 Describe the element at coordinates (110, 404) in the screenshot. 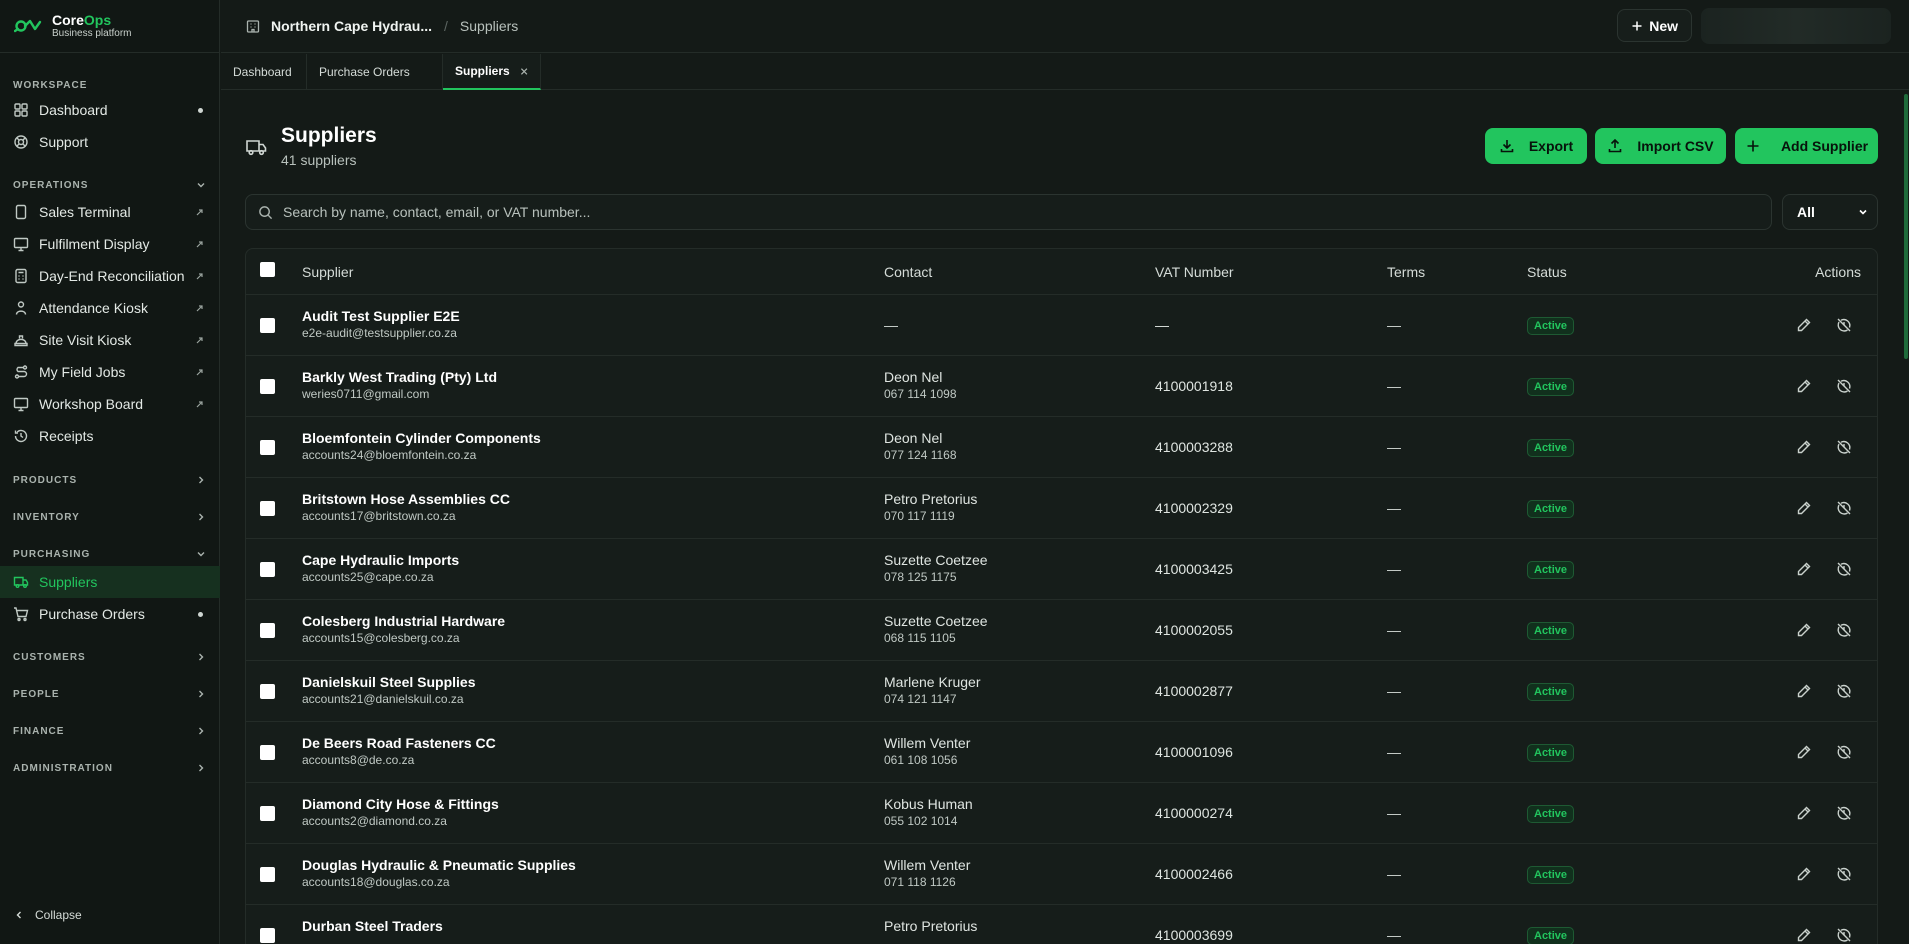

I see `sidebar-item-workshop-board: Workshop Board` at that location.